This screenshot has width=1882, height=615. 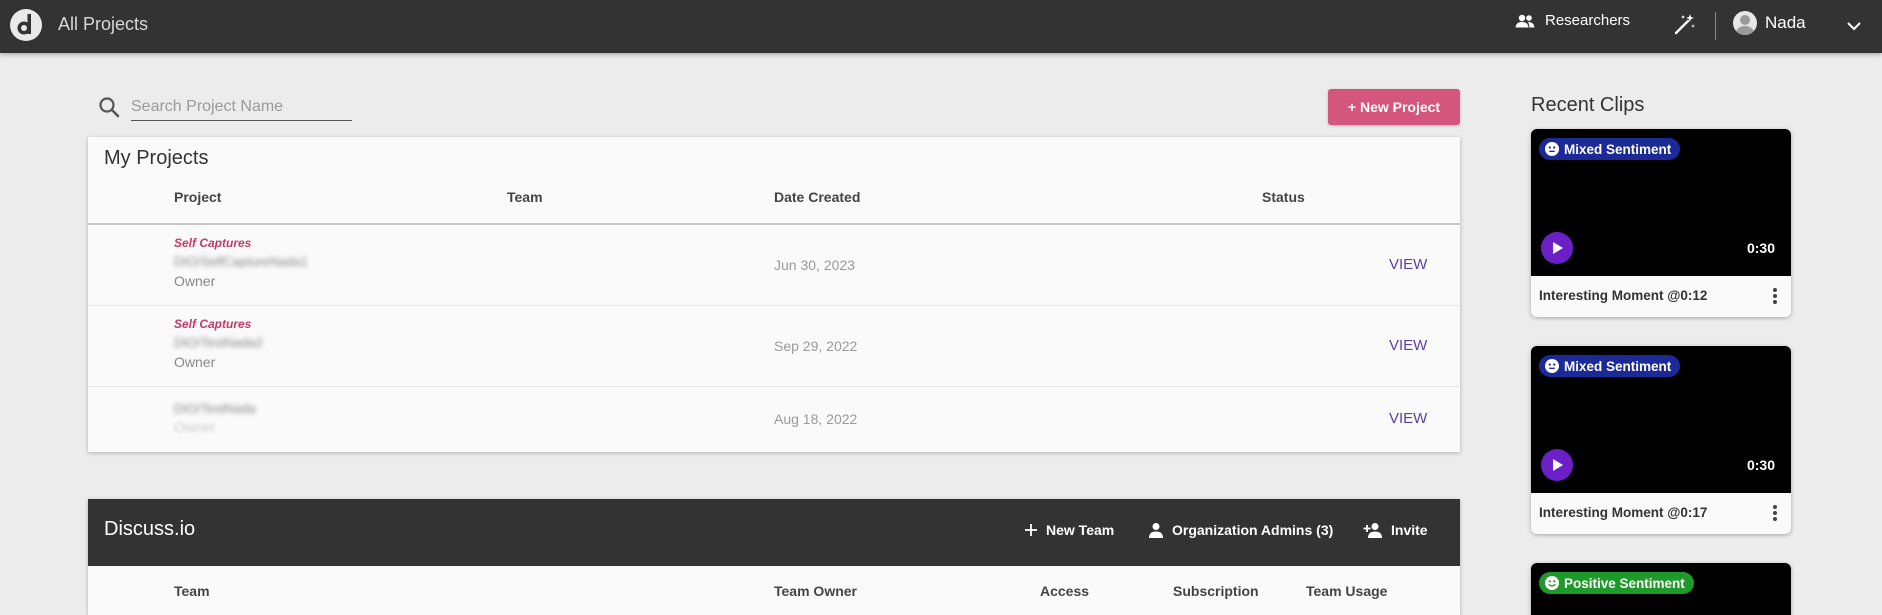 I want to click on search-icon, so click(x=109, y=107).